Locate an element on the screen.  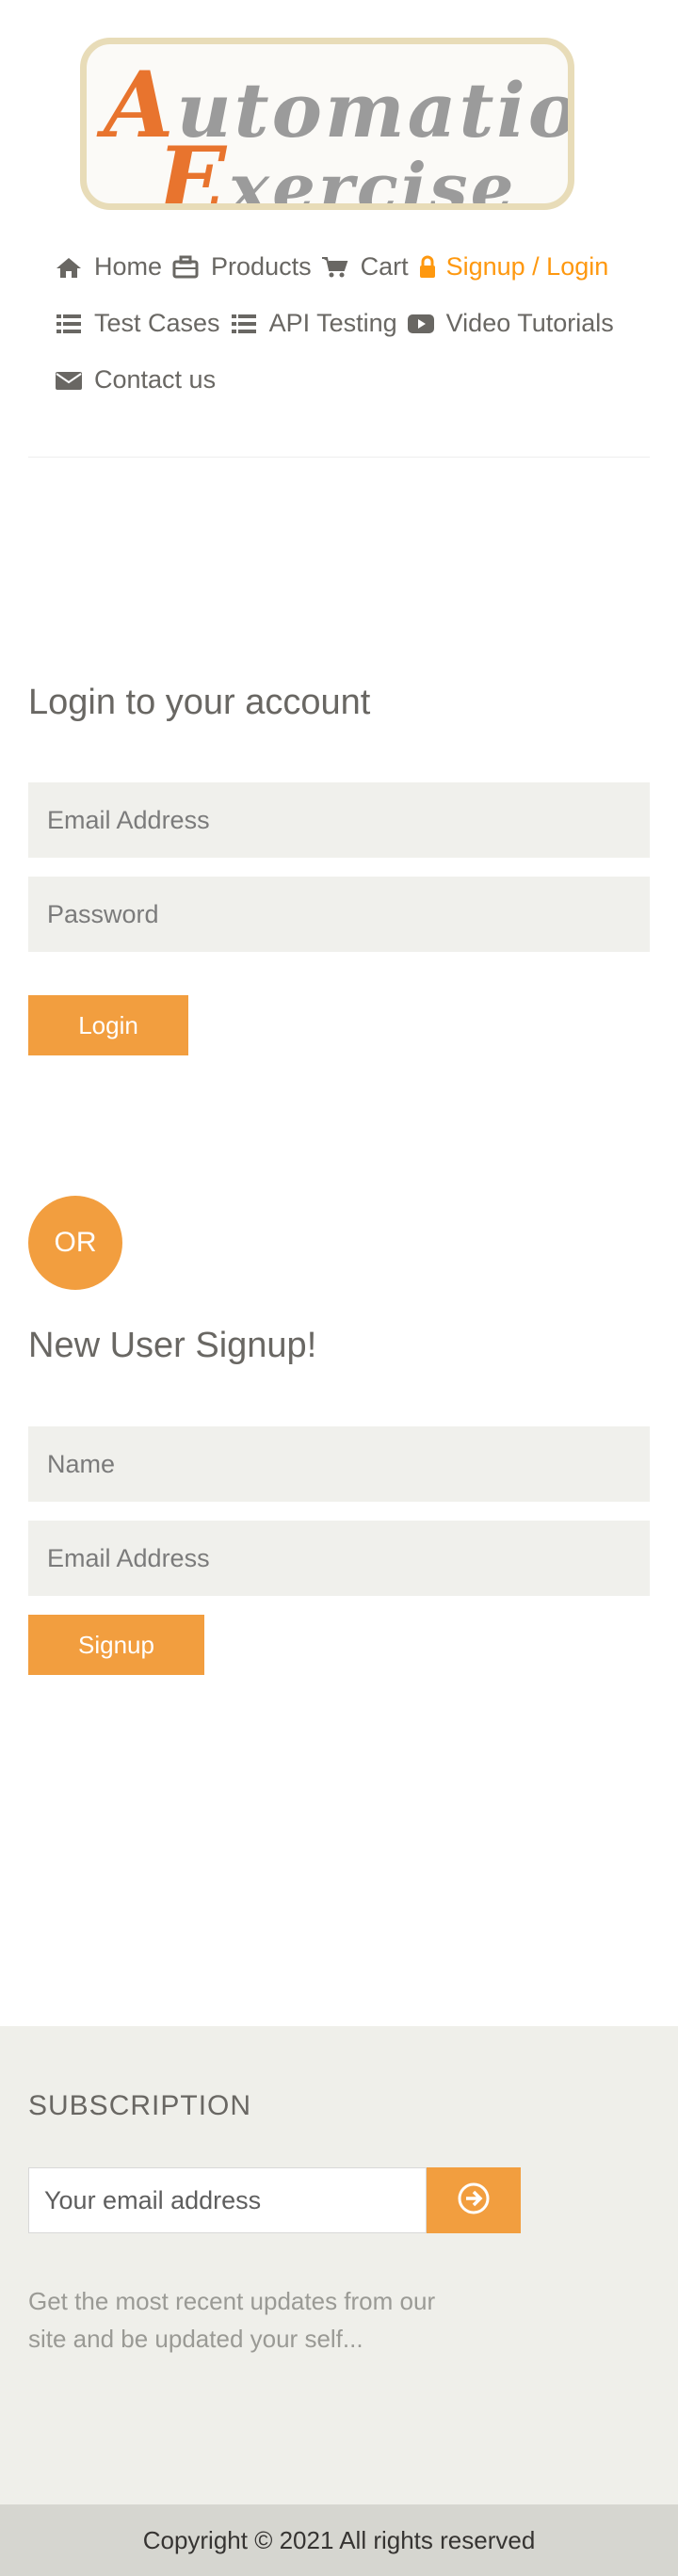
nav-contact-us: Contact us is located at coordinates (135, 379).